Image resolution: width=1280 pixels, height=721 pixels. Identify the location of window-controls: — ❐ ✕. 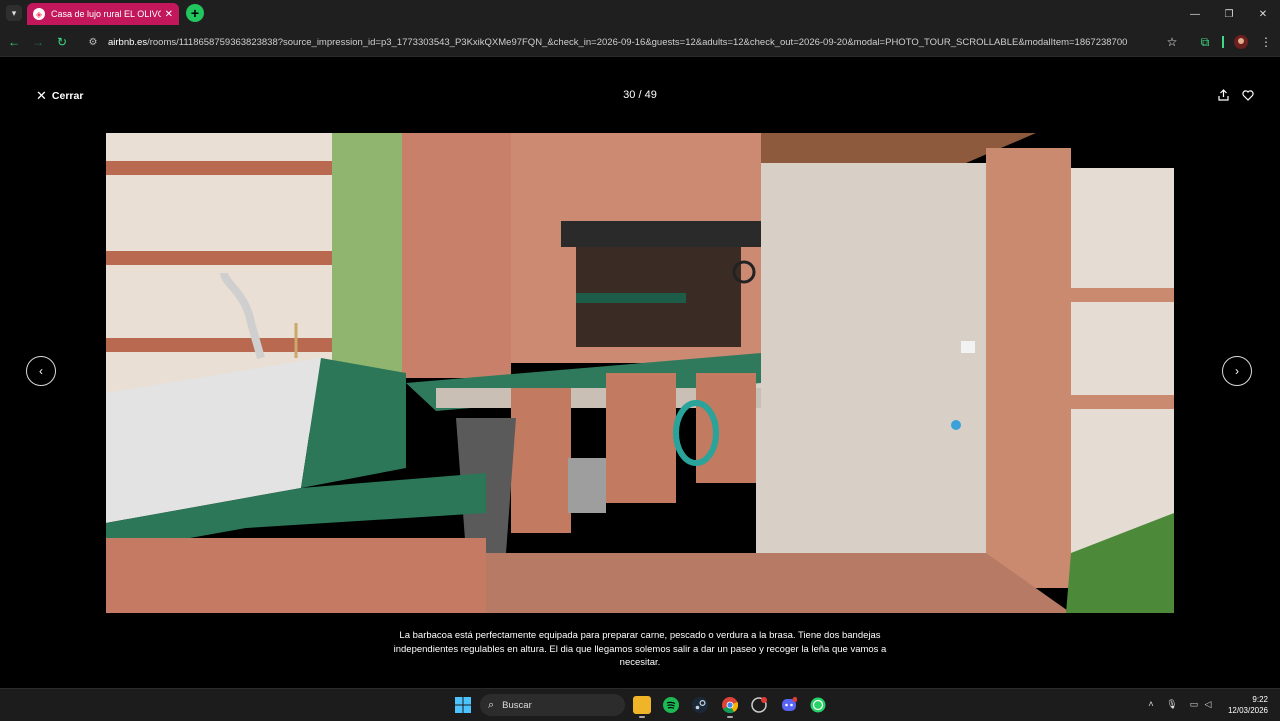
(1229, 14).